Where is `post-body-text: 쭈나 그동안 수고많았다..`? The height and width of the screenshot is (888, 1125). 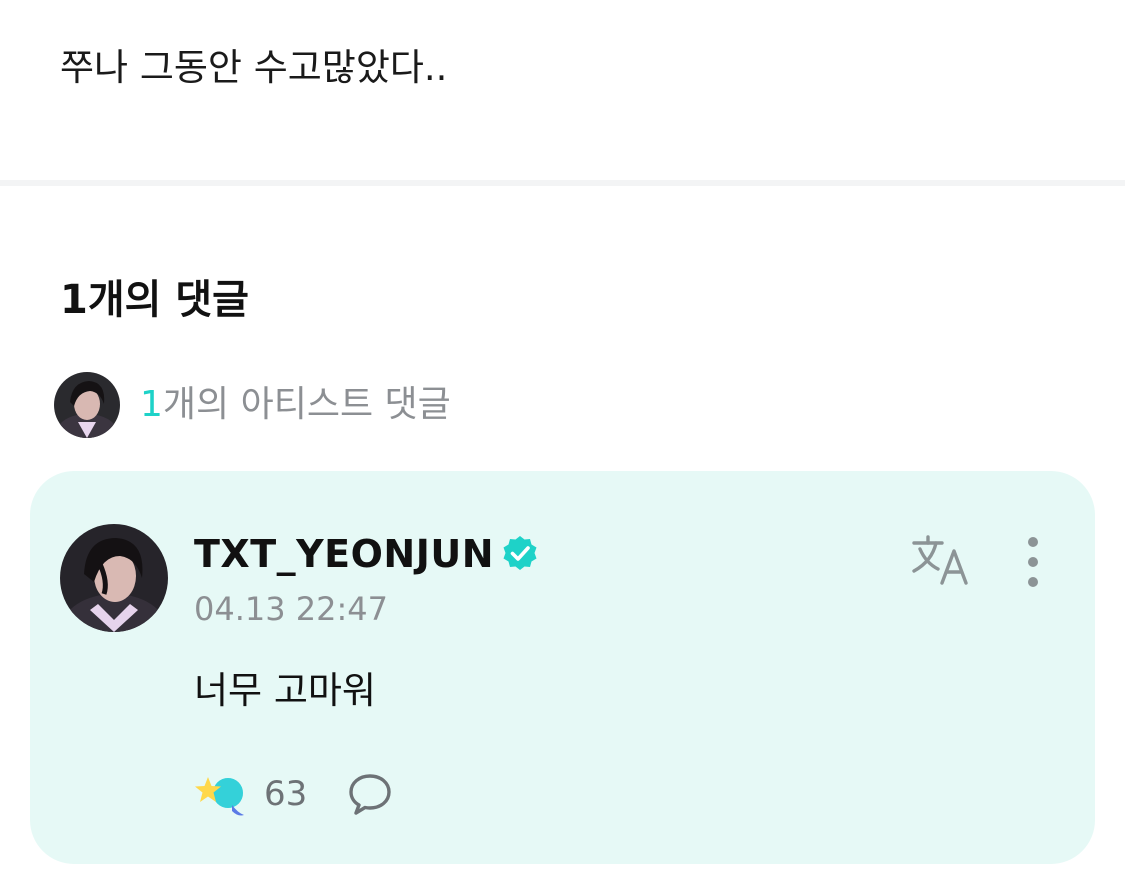
post-body-text: 쭈나 그동안 수고많았다.. is located at coordinates (254, 67).